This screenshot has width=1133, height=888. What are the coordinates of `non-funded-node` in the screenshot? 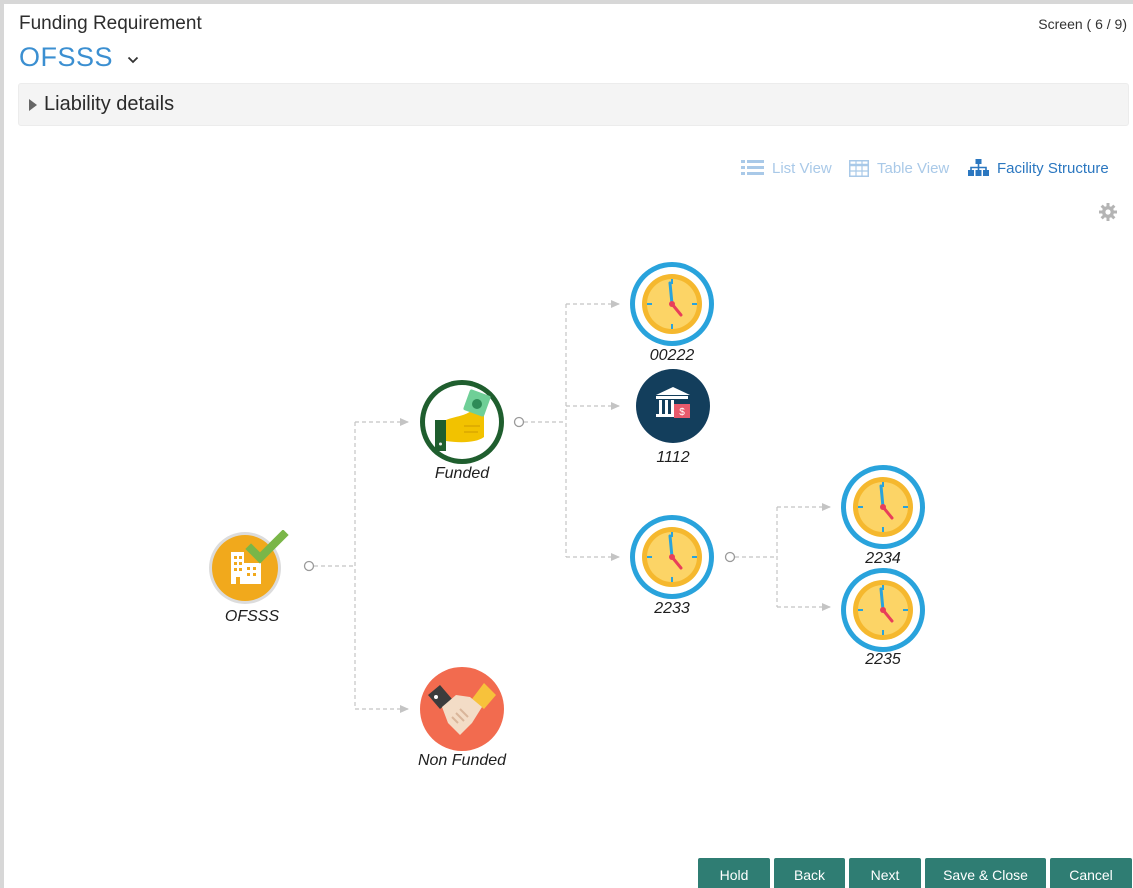 It's located at (462, 709).